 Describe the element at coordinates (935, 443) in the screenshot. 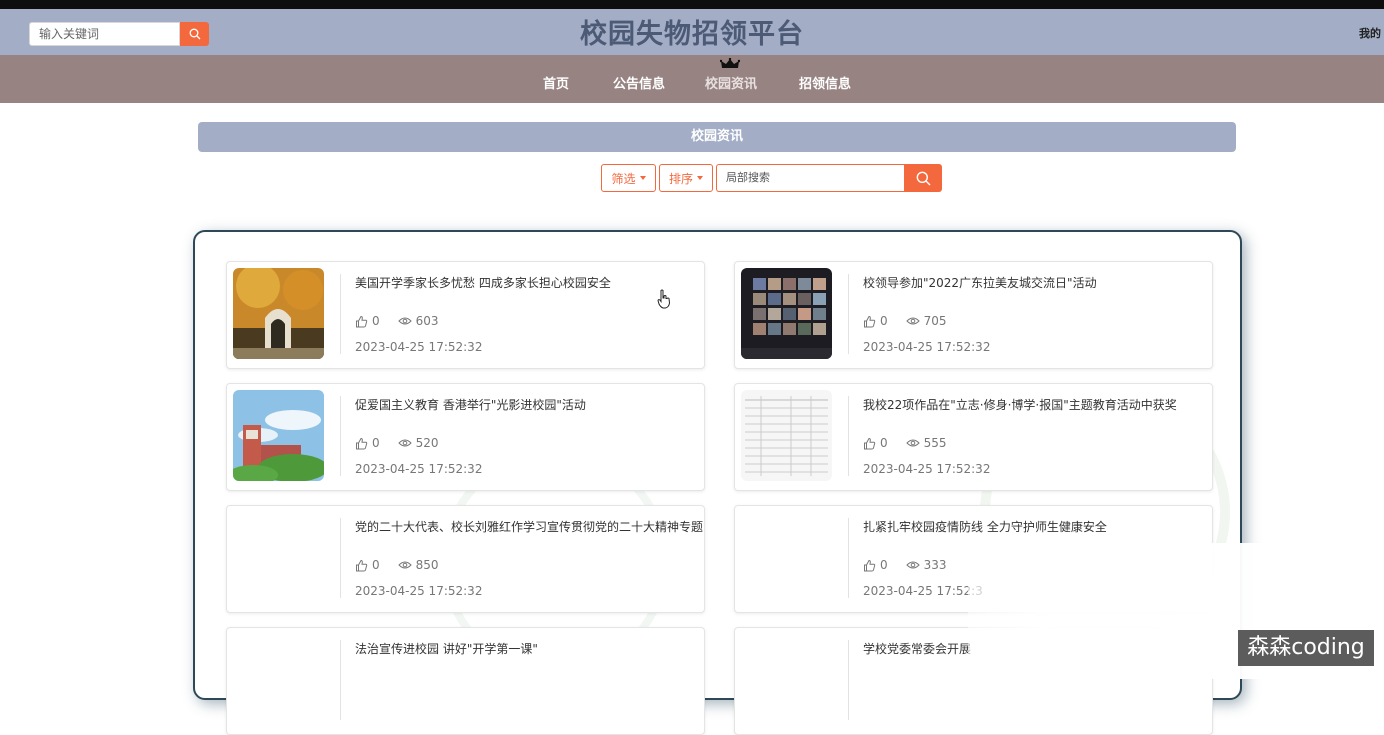

I see `view-count: 555` at that location.